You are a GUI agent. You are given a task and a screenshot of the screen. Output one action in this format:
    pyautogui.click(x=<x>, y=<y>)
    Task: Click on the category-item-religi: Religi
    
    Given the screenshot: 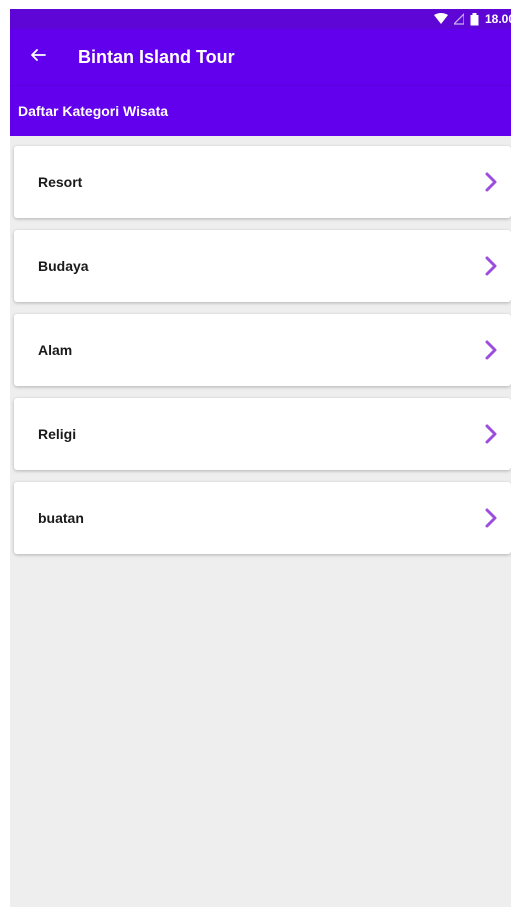 What is the action you would take?
    pyautogui.click(x=262, y=434)
    